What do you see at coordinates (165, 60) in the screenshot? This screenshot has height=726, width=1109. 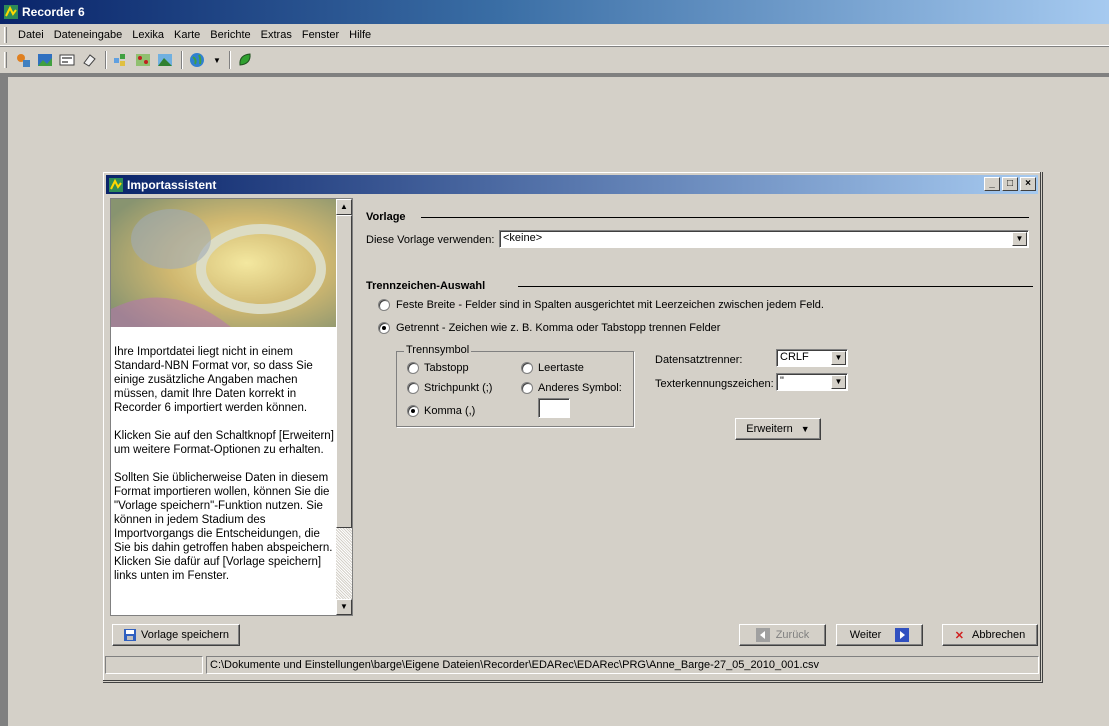 I see `landscape-icon` at bounding box center [165, 60].